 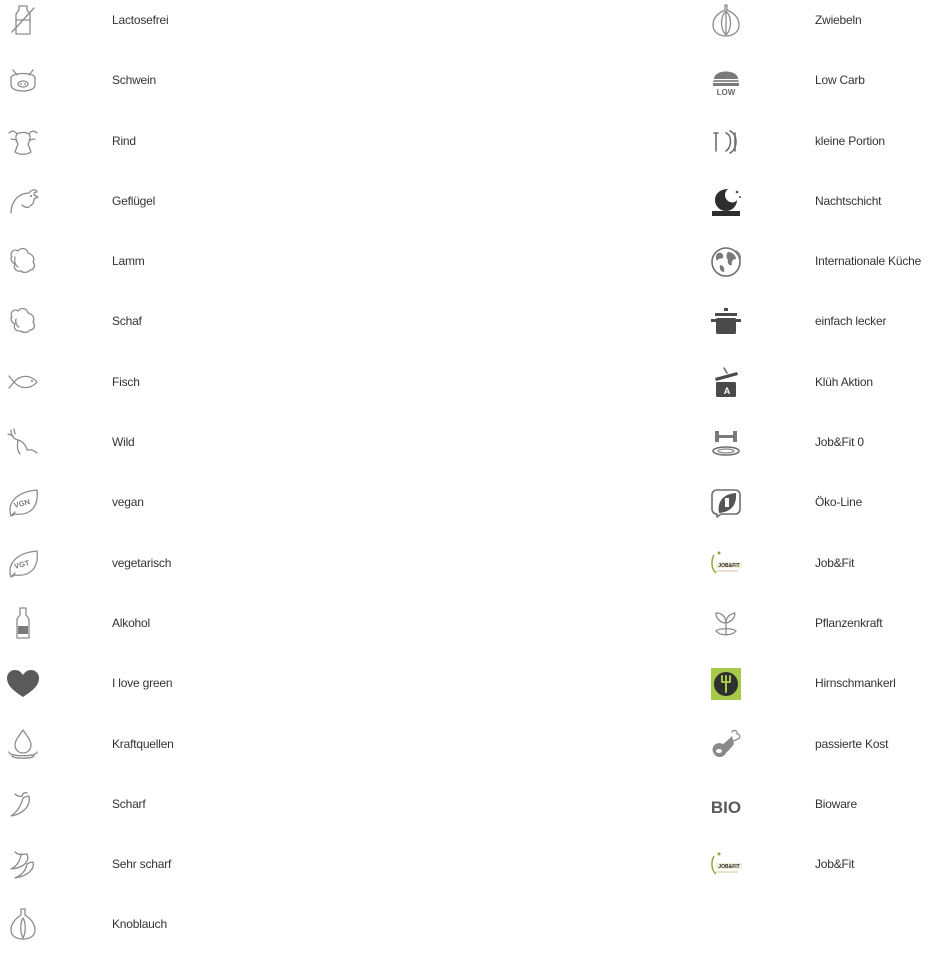 I want to click on legend-item: A Klüh Aktion, so click(x=818, y=392).